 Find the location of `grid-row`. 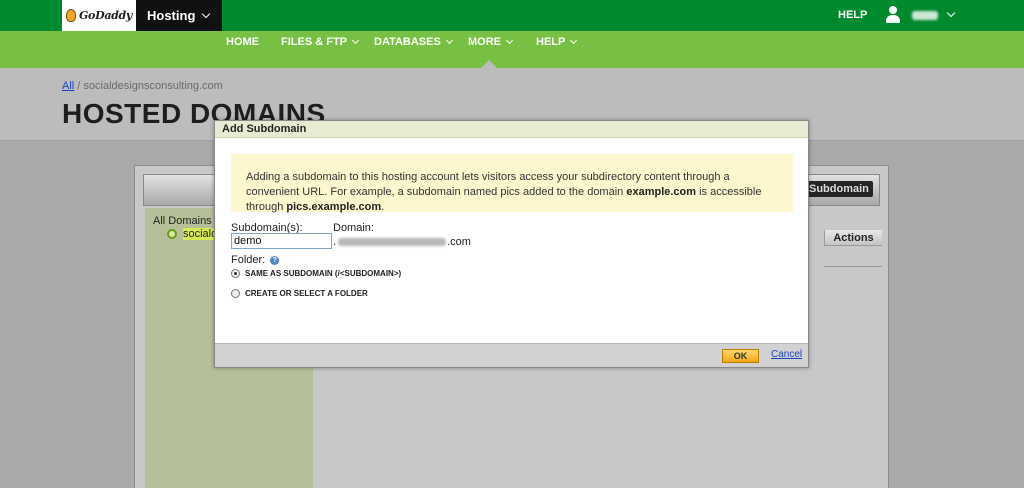

grid-row is located at coordinates (853, 256).